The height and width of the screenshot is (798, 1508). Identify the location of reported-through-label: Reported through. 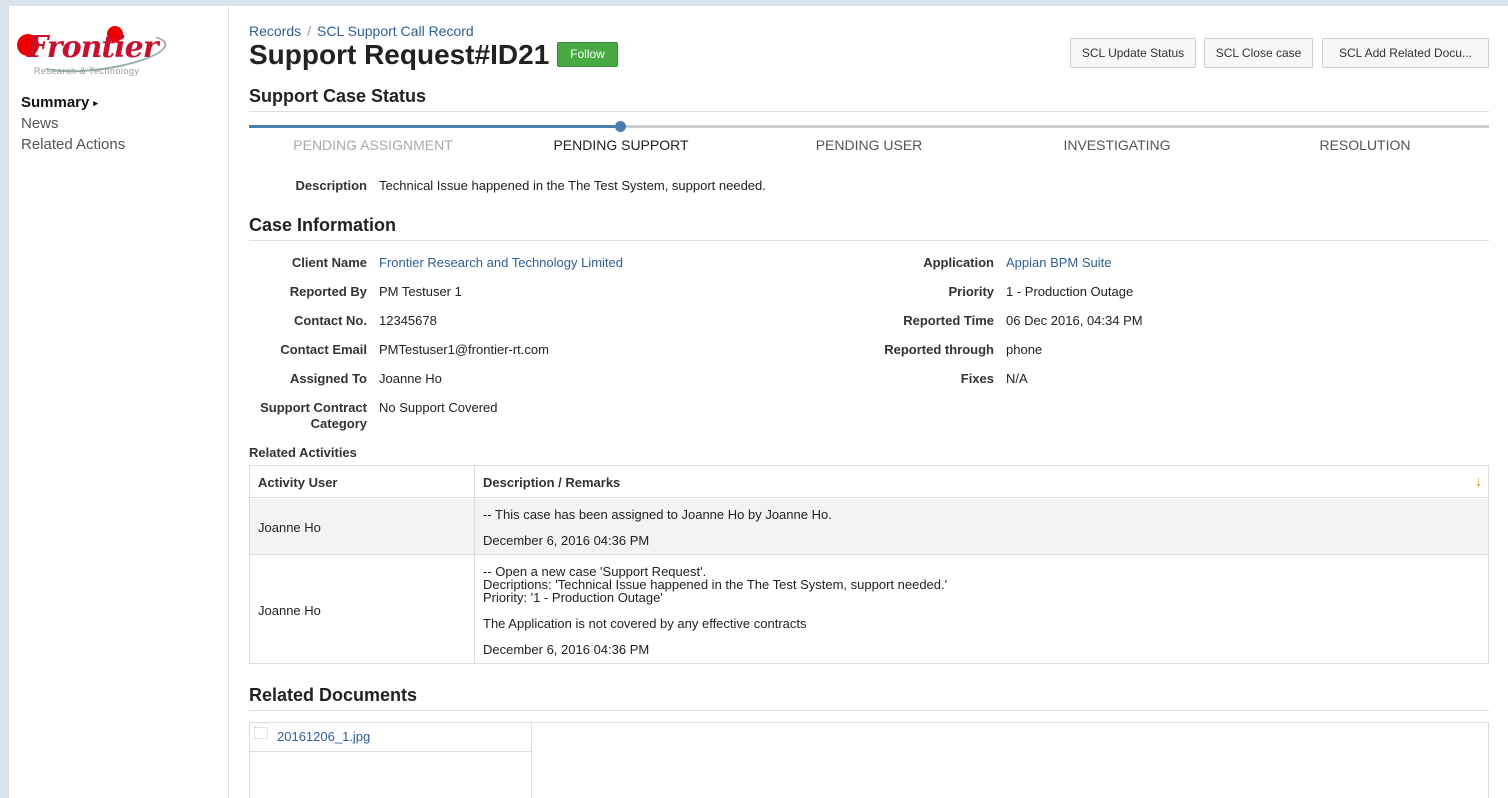
(939, 349).